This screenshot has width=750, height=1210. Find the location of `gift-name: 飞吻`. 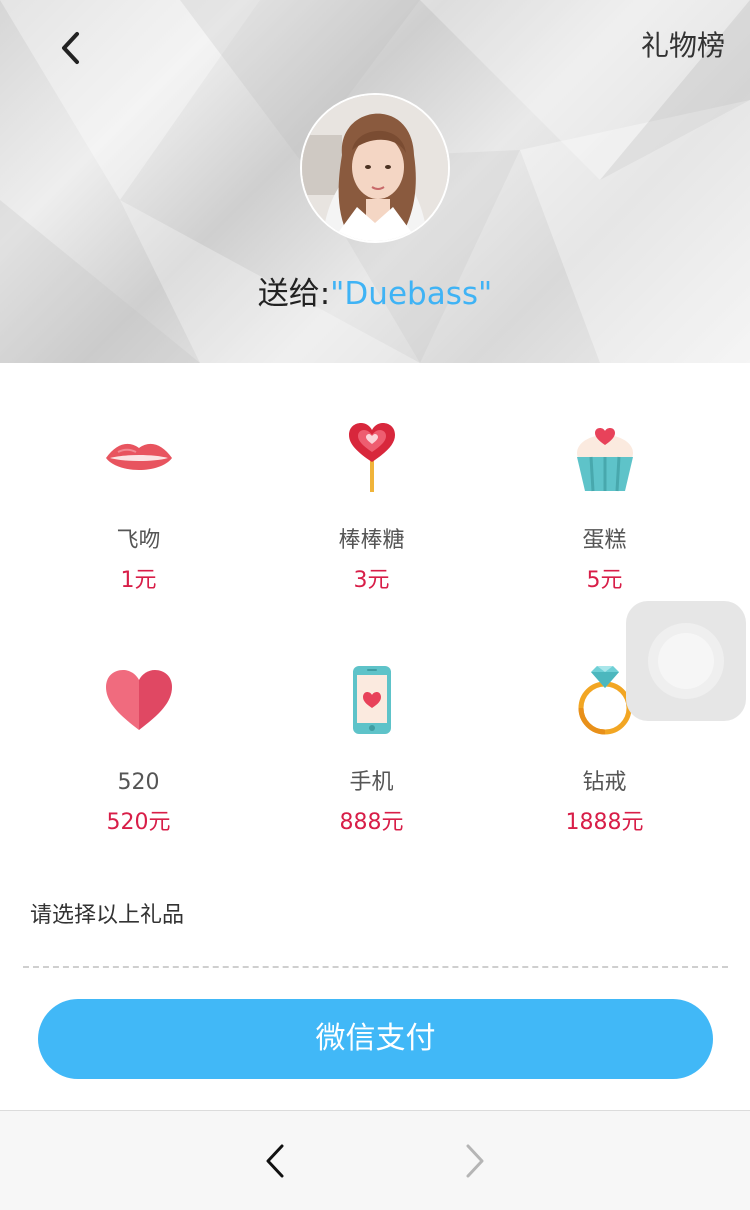

gift-name: 飞吻 is located at coordinates (138, 540).